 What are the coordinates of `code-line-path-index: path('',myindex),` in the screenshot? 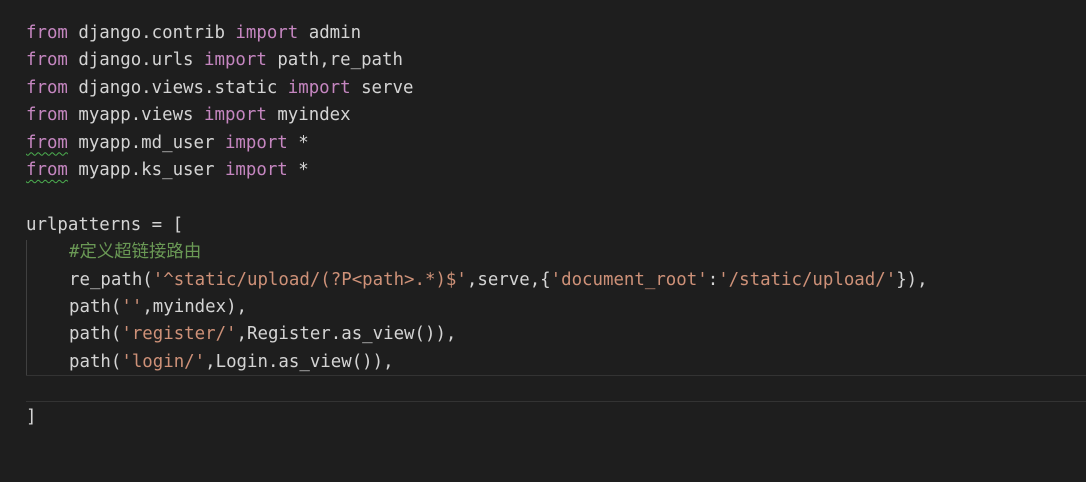 It's located at (158, 307).